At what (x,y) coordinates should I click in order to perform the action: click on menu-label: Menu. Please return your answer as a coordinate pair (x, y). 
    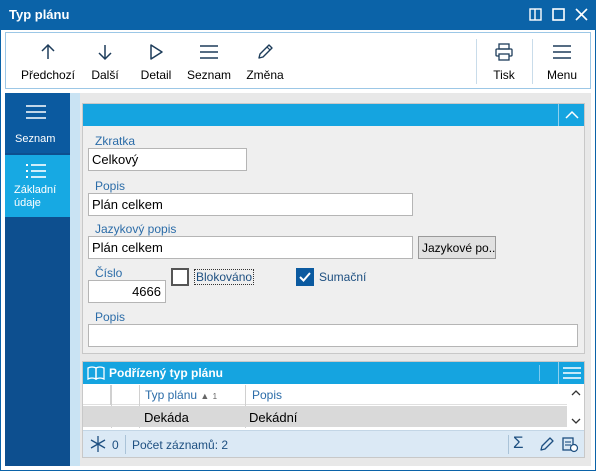
    Looking at the image, I should click on (562, 75).